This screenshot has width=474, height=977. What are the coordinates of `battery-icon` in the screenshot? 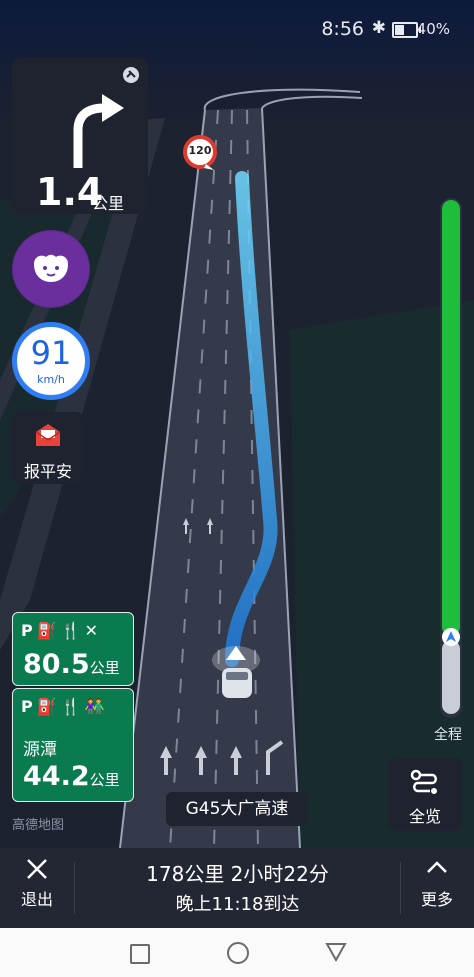 It's located at (406, 30).